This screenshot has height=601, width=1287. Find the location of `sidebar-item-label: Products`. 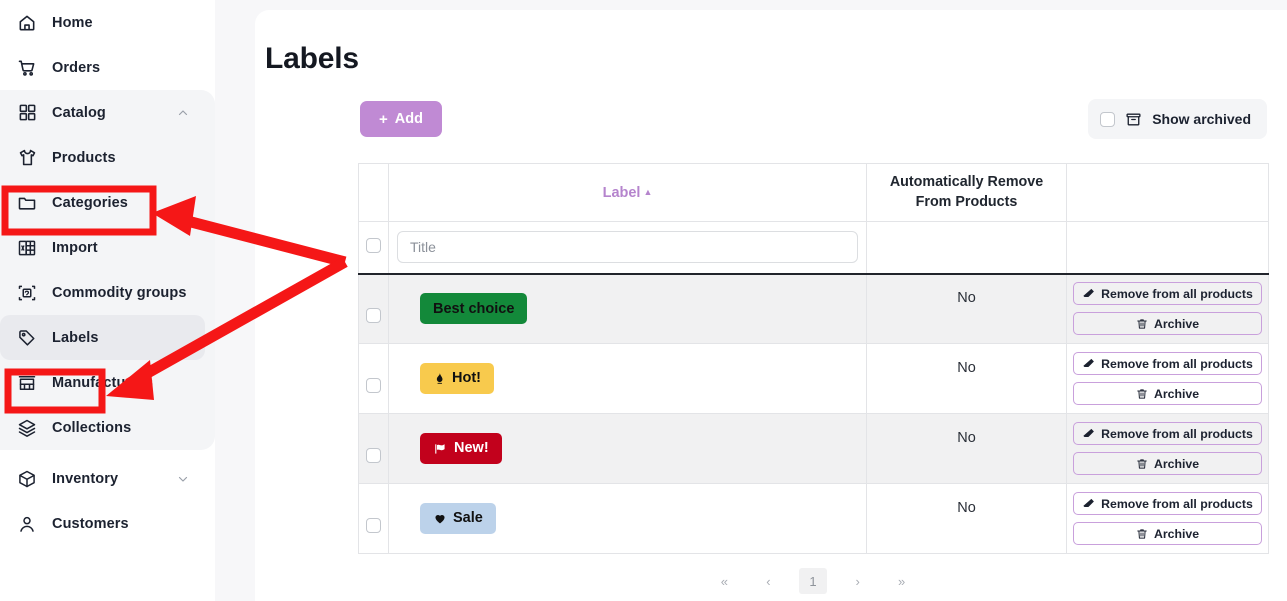

sidebar-item-label: Products is located at coordinates (84, 157).